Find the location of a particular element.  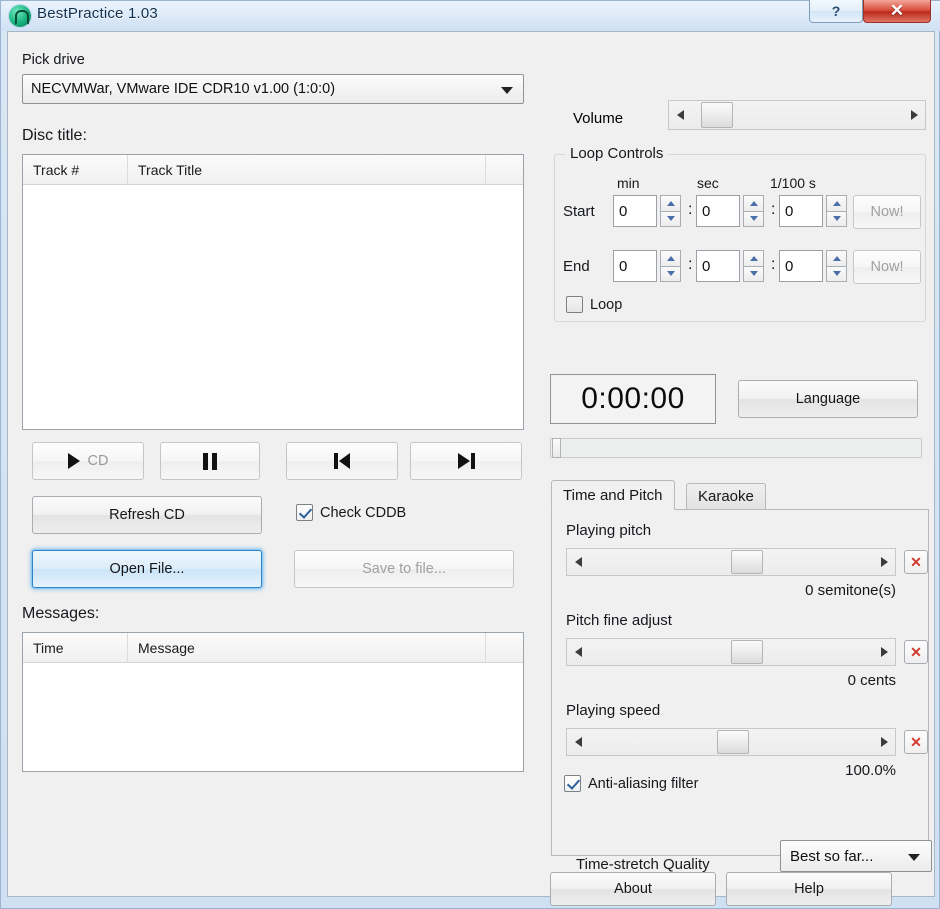

anti-aliasing-checkbox: Anti-aliasing filter is located at coordinates (631, 783).